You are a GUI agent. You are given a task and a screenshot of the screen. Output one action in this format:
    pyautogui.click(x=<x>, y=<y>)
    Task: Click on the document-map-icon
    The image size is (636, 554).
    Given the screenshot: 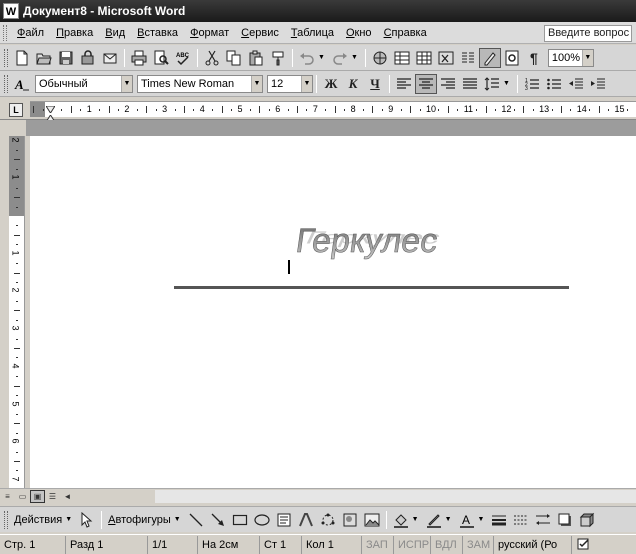 What is the action you would take?
    pyautogui.click(x=512, y=58)
    